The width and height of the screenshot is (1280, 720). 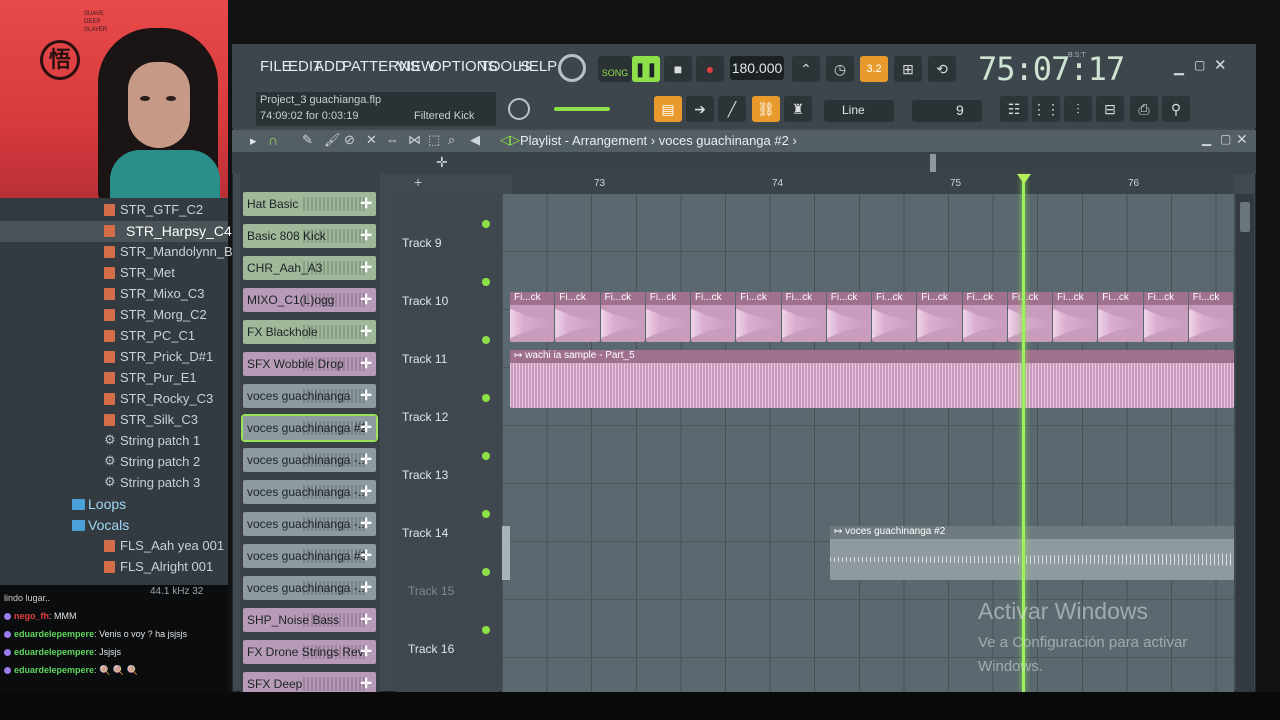 What do you see at coordinates (757, 68) in the screenshot?
I see `tempo-display: 180.000` at bounding box center [757, 68].